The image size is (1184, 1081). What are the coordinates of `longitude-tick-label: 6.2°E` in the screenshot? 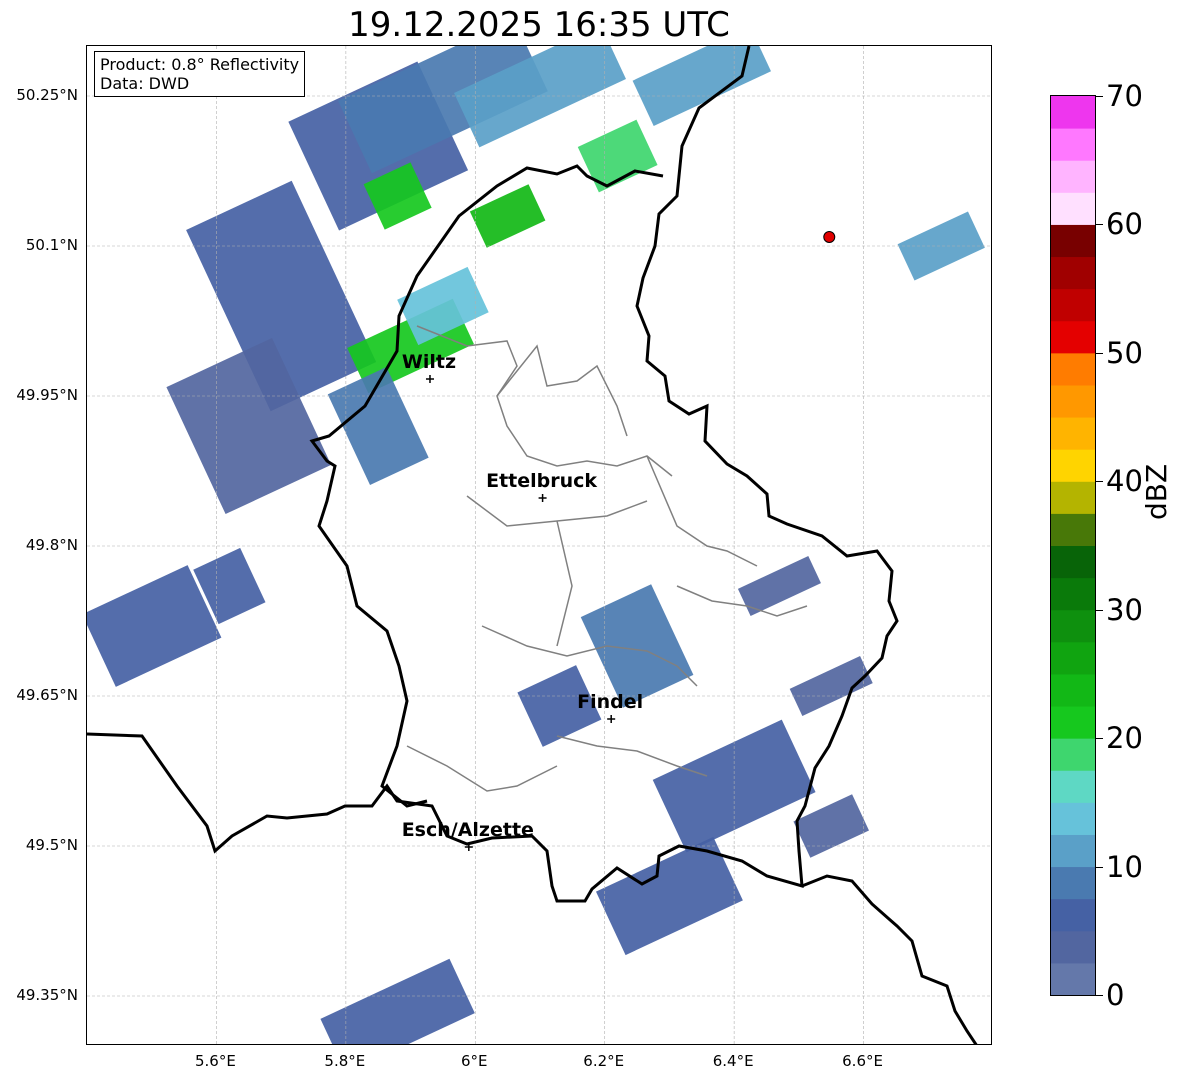 It's located at (604, 1061).